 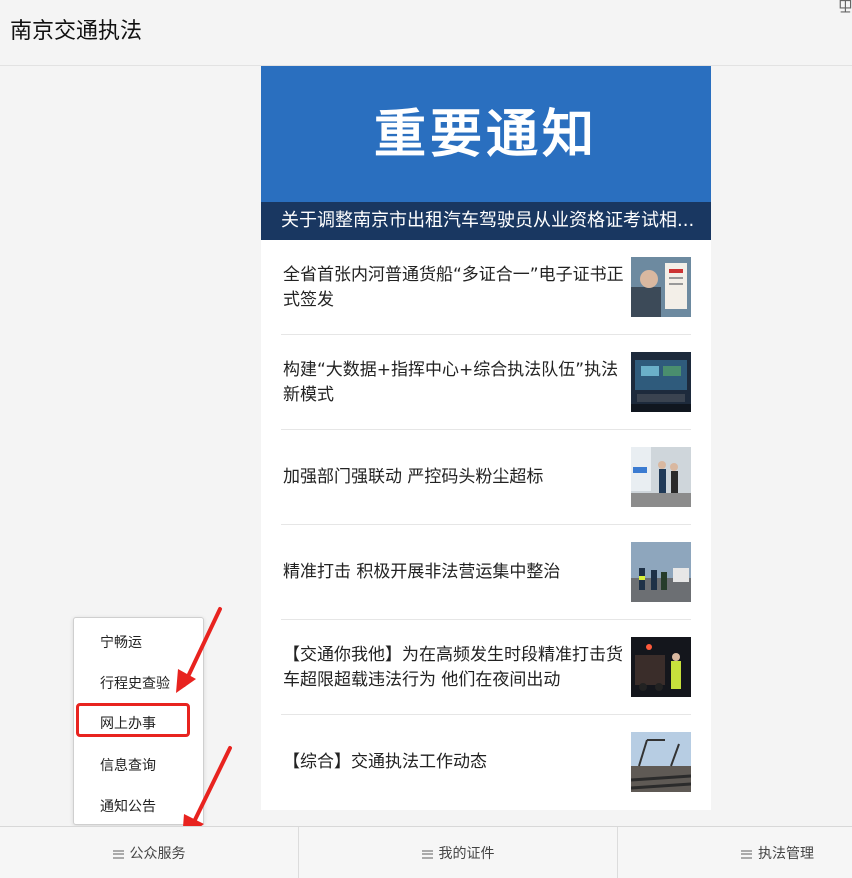 I want to click on tab-enforcement-management: 执法管理, so click(x=735, y=852).